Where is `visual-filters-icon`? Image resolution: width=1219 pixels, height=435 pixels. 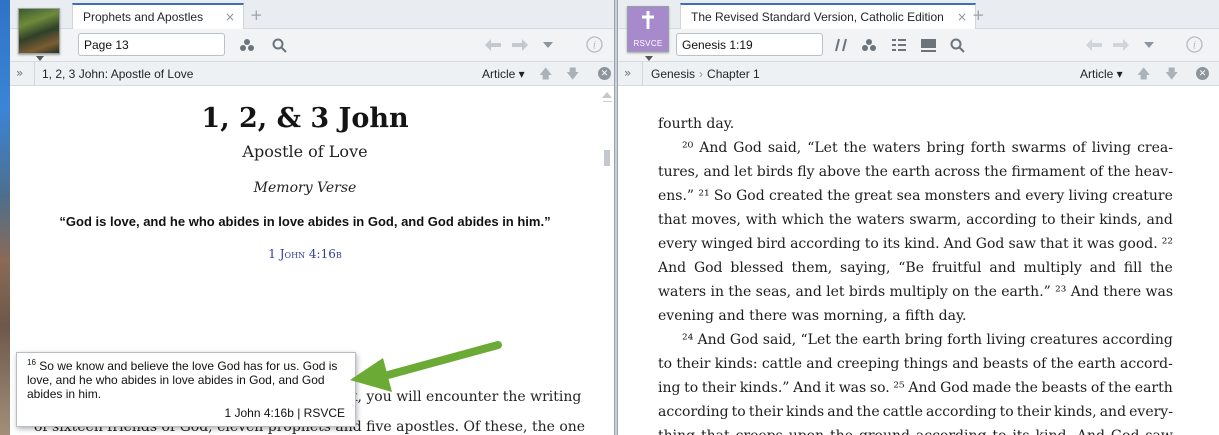
visual-filters-icon is located at coordinates (899, 45).